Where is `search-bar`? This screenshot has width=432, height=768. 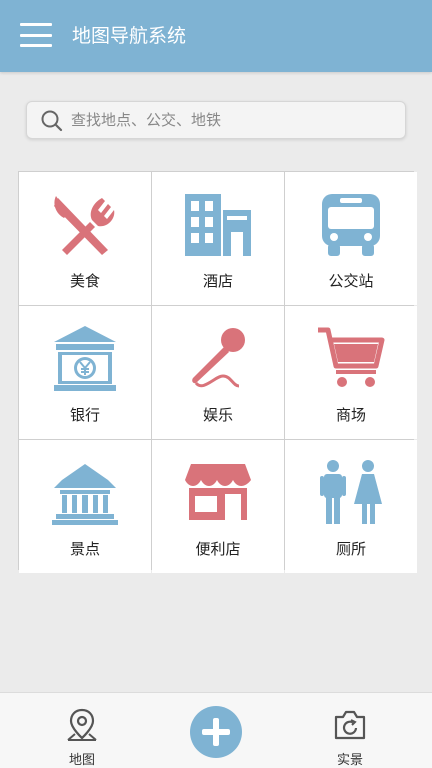 search-bar is located at coordinates (216, 120).